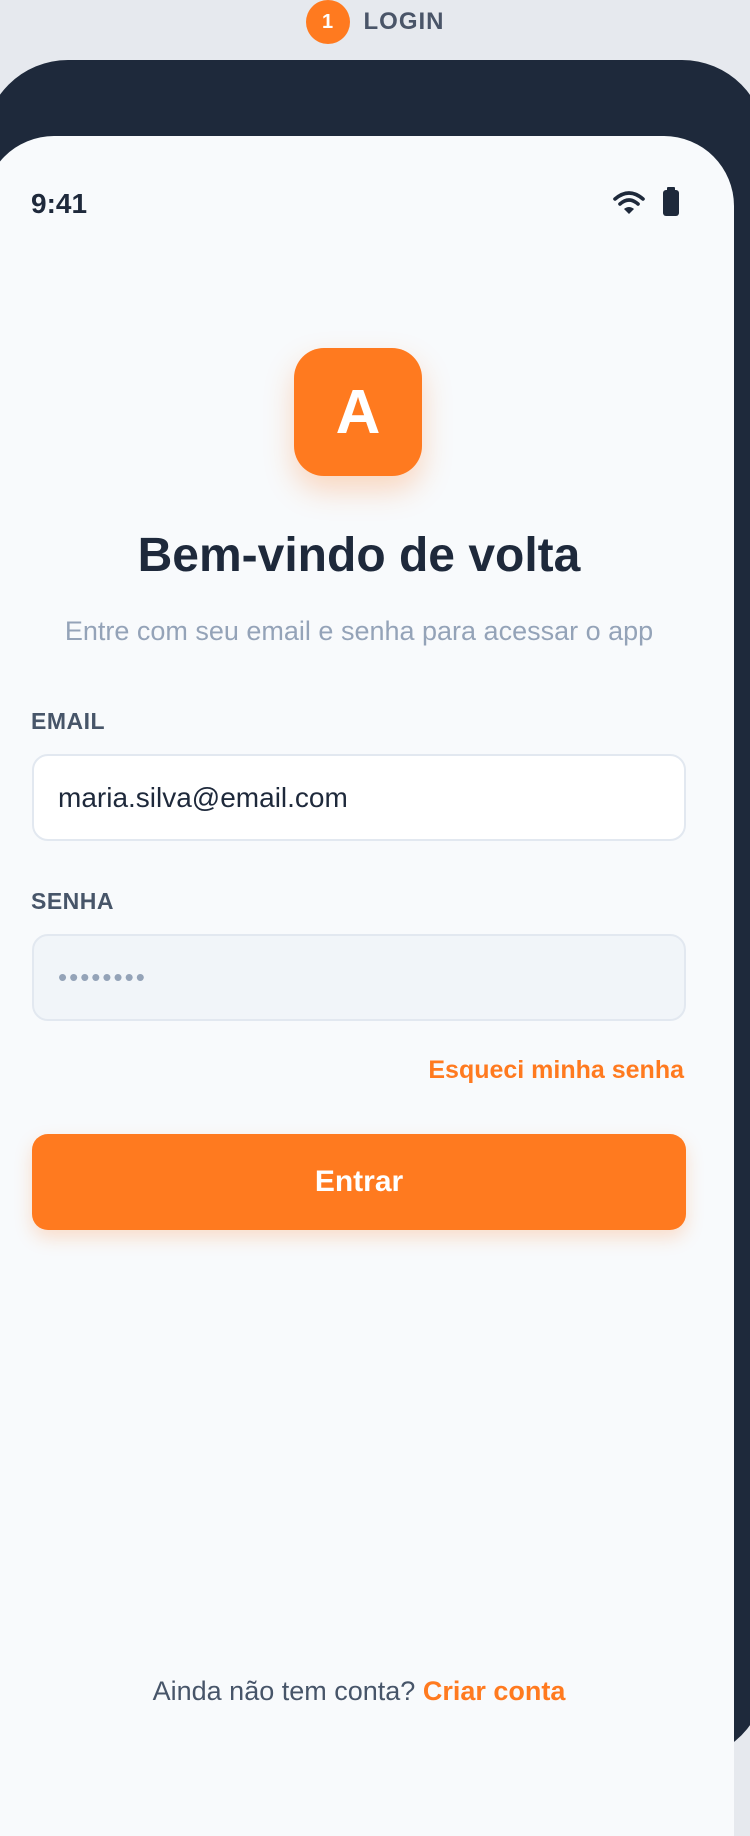  I want to click on email-field, so click(359, 797).